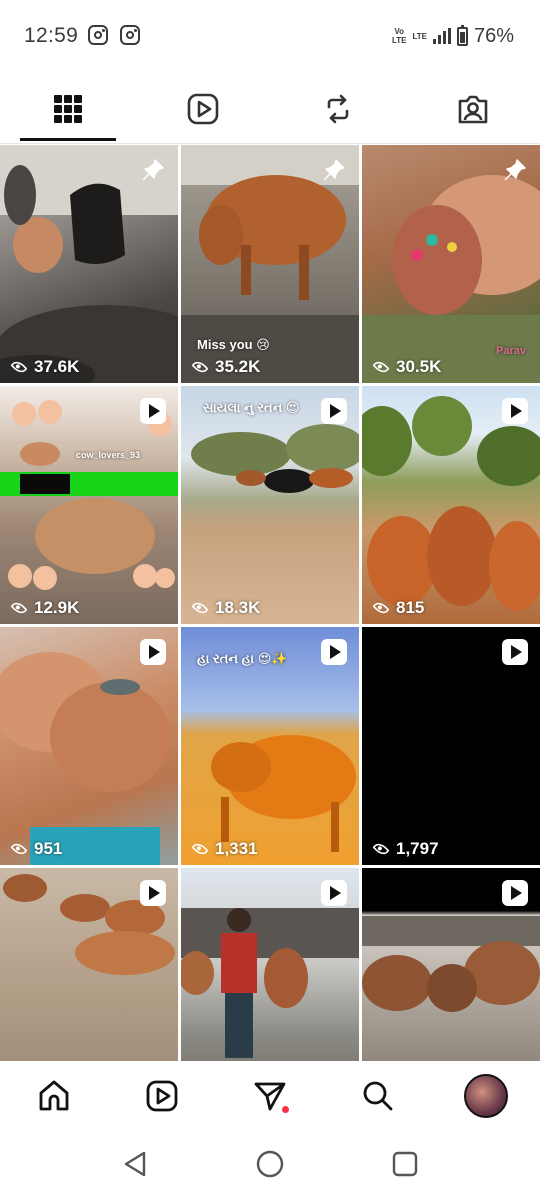 This screenshot has width=540, height=1200. Describe the element at coordinates (68, 139) in the screenshot. I see `selected-tab-indicator` at that location.